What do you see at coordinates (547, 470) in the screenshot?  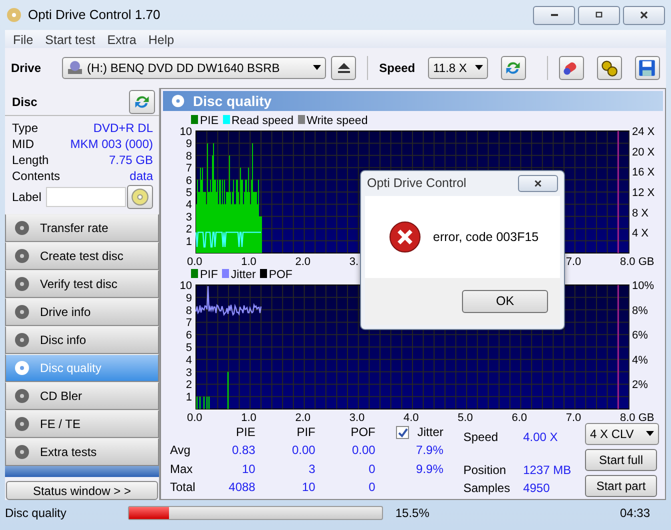 I see `info-value: 1237 MB` at bounding box center [547, 470].